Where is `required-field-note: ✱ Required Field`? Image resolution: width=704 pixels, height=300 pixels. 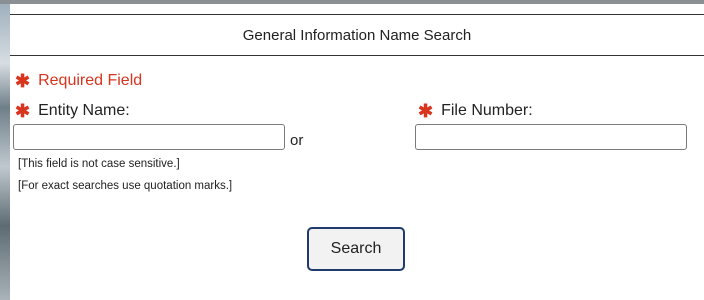 required-field-note: ✱ Required Field is located at coordinates (78, 81).